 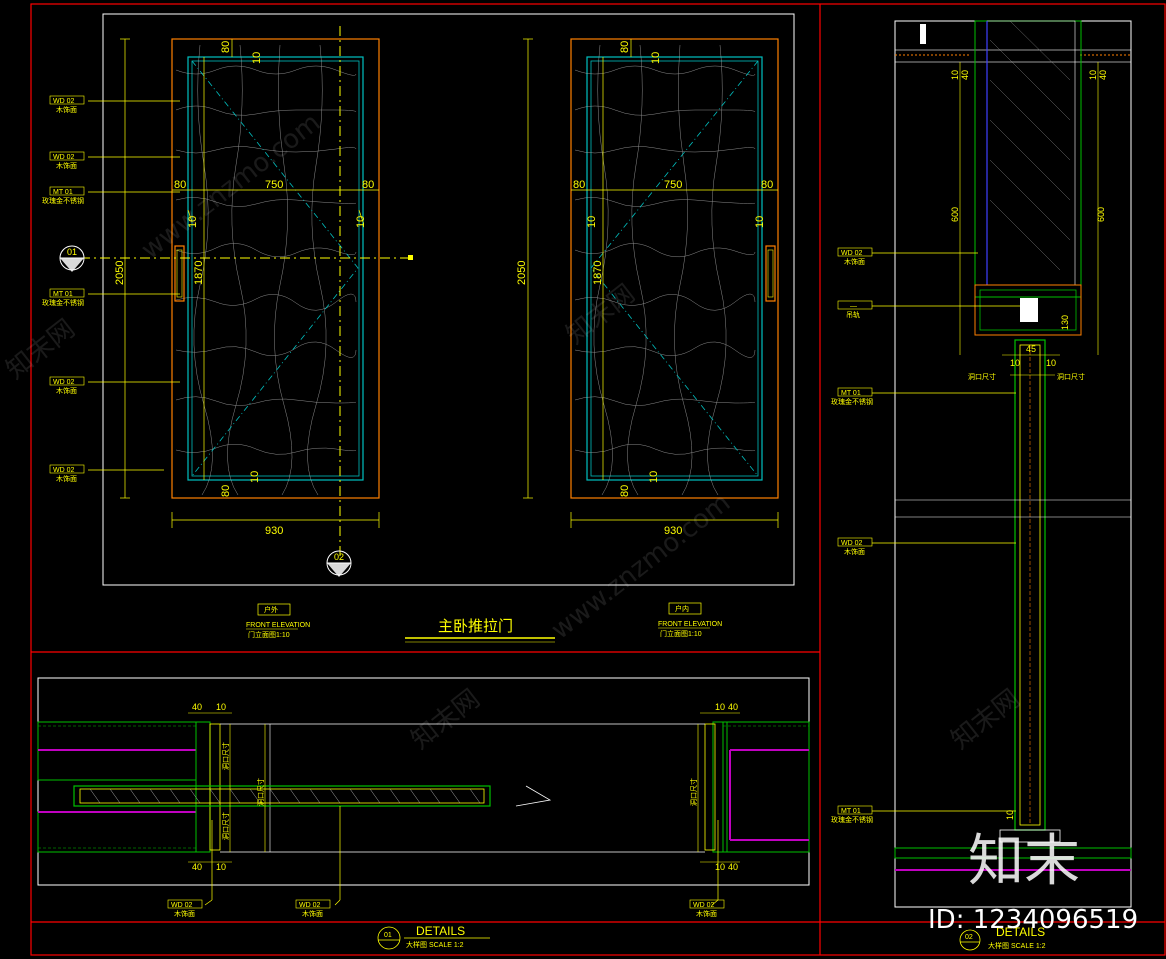 What do you see at coordinates (120, 273) in the screenshot?
I see `dim-2050-left: 2050` at bounding box center [120, 273].